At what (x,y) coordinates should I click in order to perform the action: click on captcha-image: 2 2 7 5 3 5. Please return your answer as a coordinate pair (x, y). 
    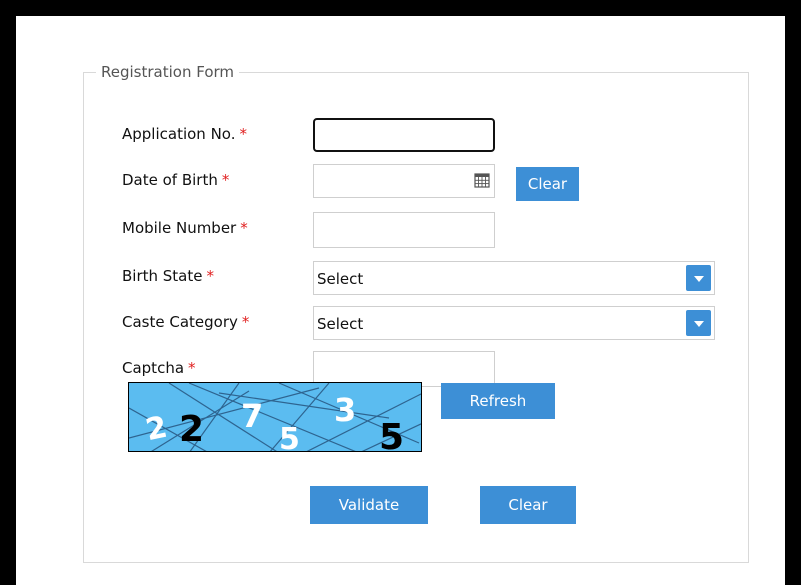
    Looking at the image, I should click on (275, 417).